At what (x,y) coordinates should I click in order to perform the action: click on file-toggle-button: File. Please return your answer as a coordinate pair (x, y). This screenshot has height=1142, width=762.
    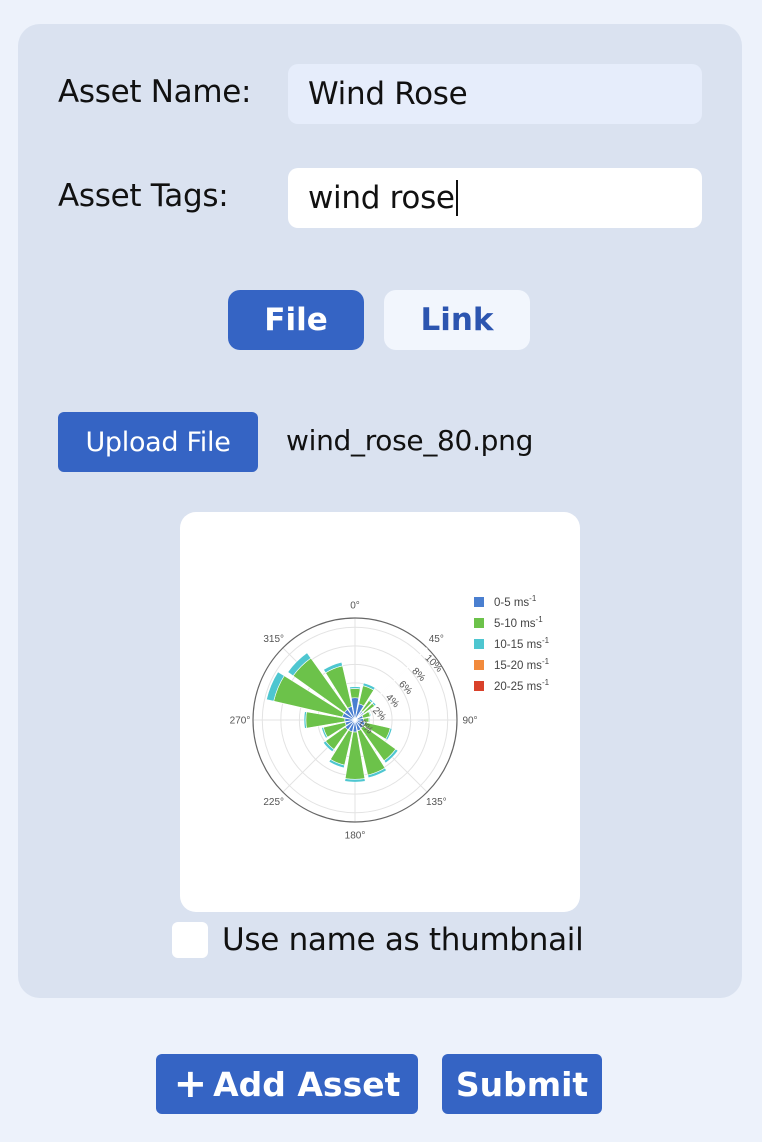
    Looking at the image, I should click on (296, 320).